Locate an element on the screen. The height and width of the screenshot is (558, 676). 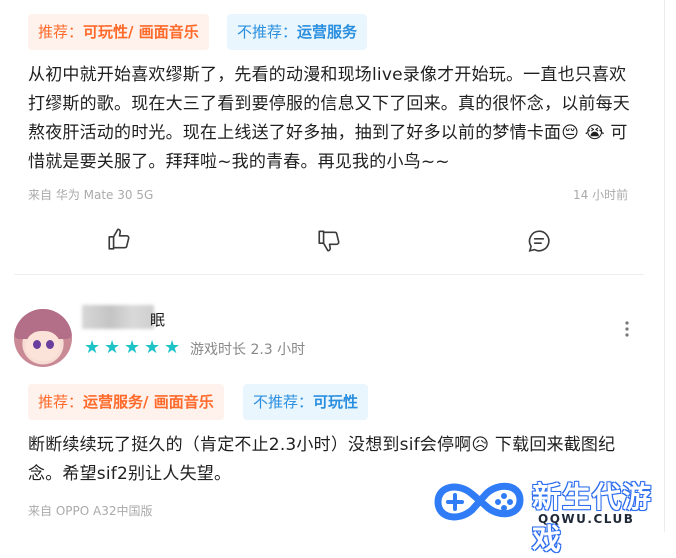
divider is located at coordinates (329, 274).